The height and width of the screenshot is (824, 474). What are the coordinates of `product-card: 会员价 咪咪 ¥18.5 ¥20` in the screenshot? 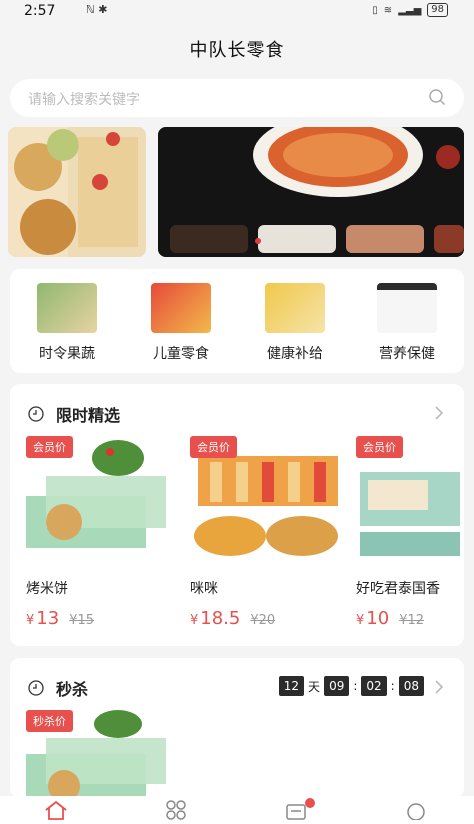 It's located at (266, 532).